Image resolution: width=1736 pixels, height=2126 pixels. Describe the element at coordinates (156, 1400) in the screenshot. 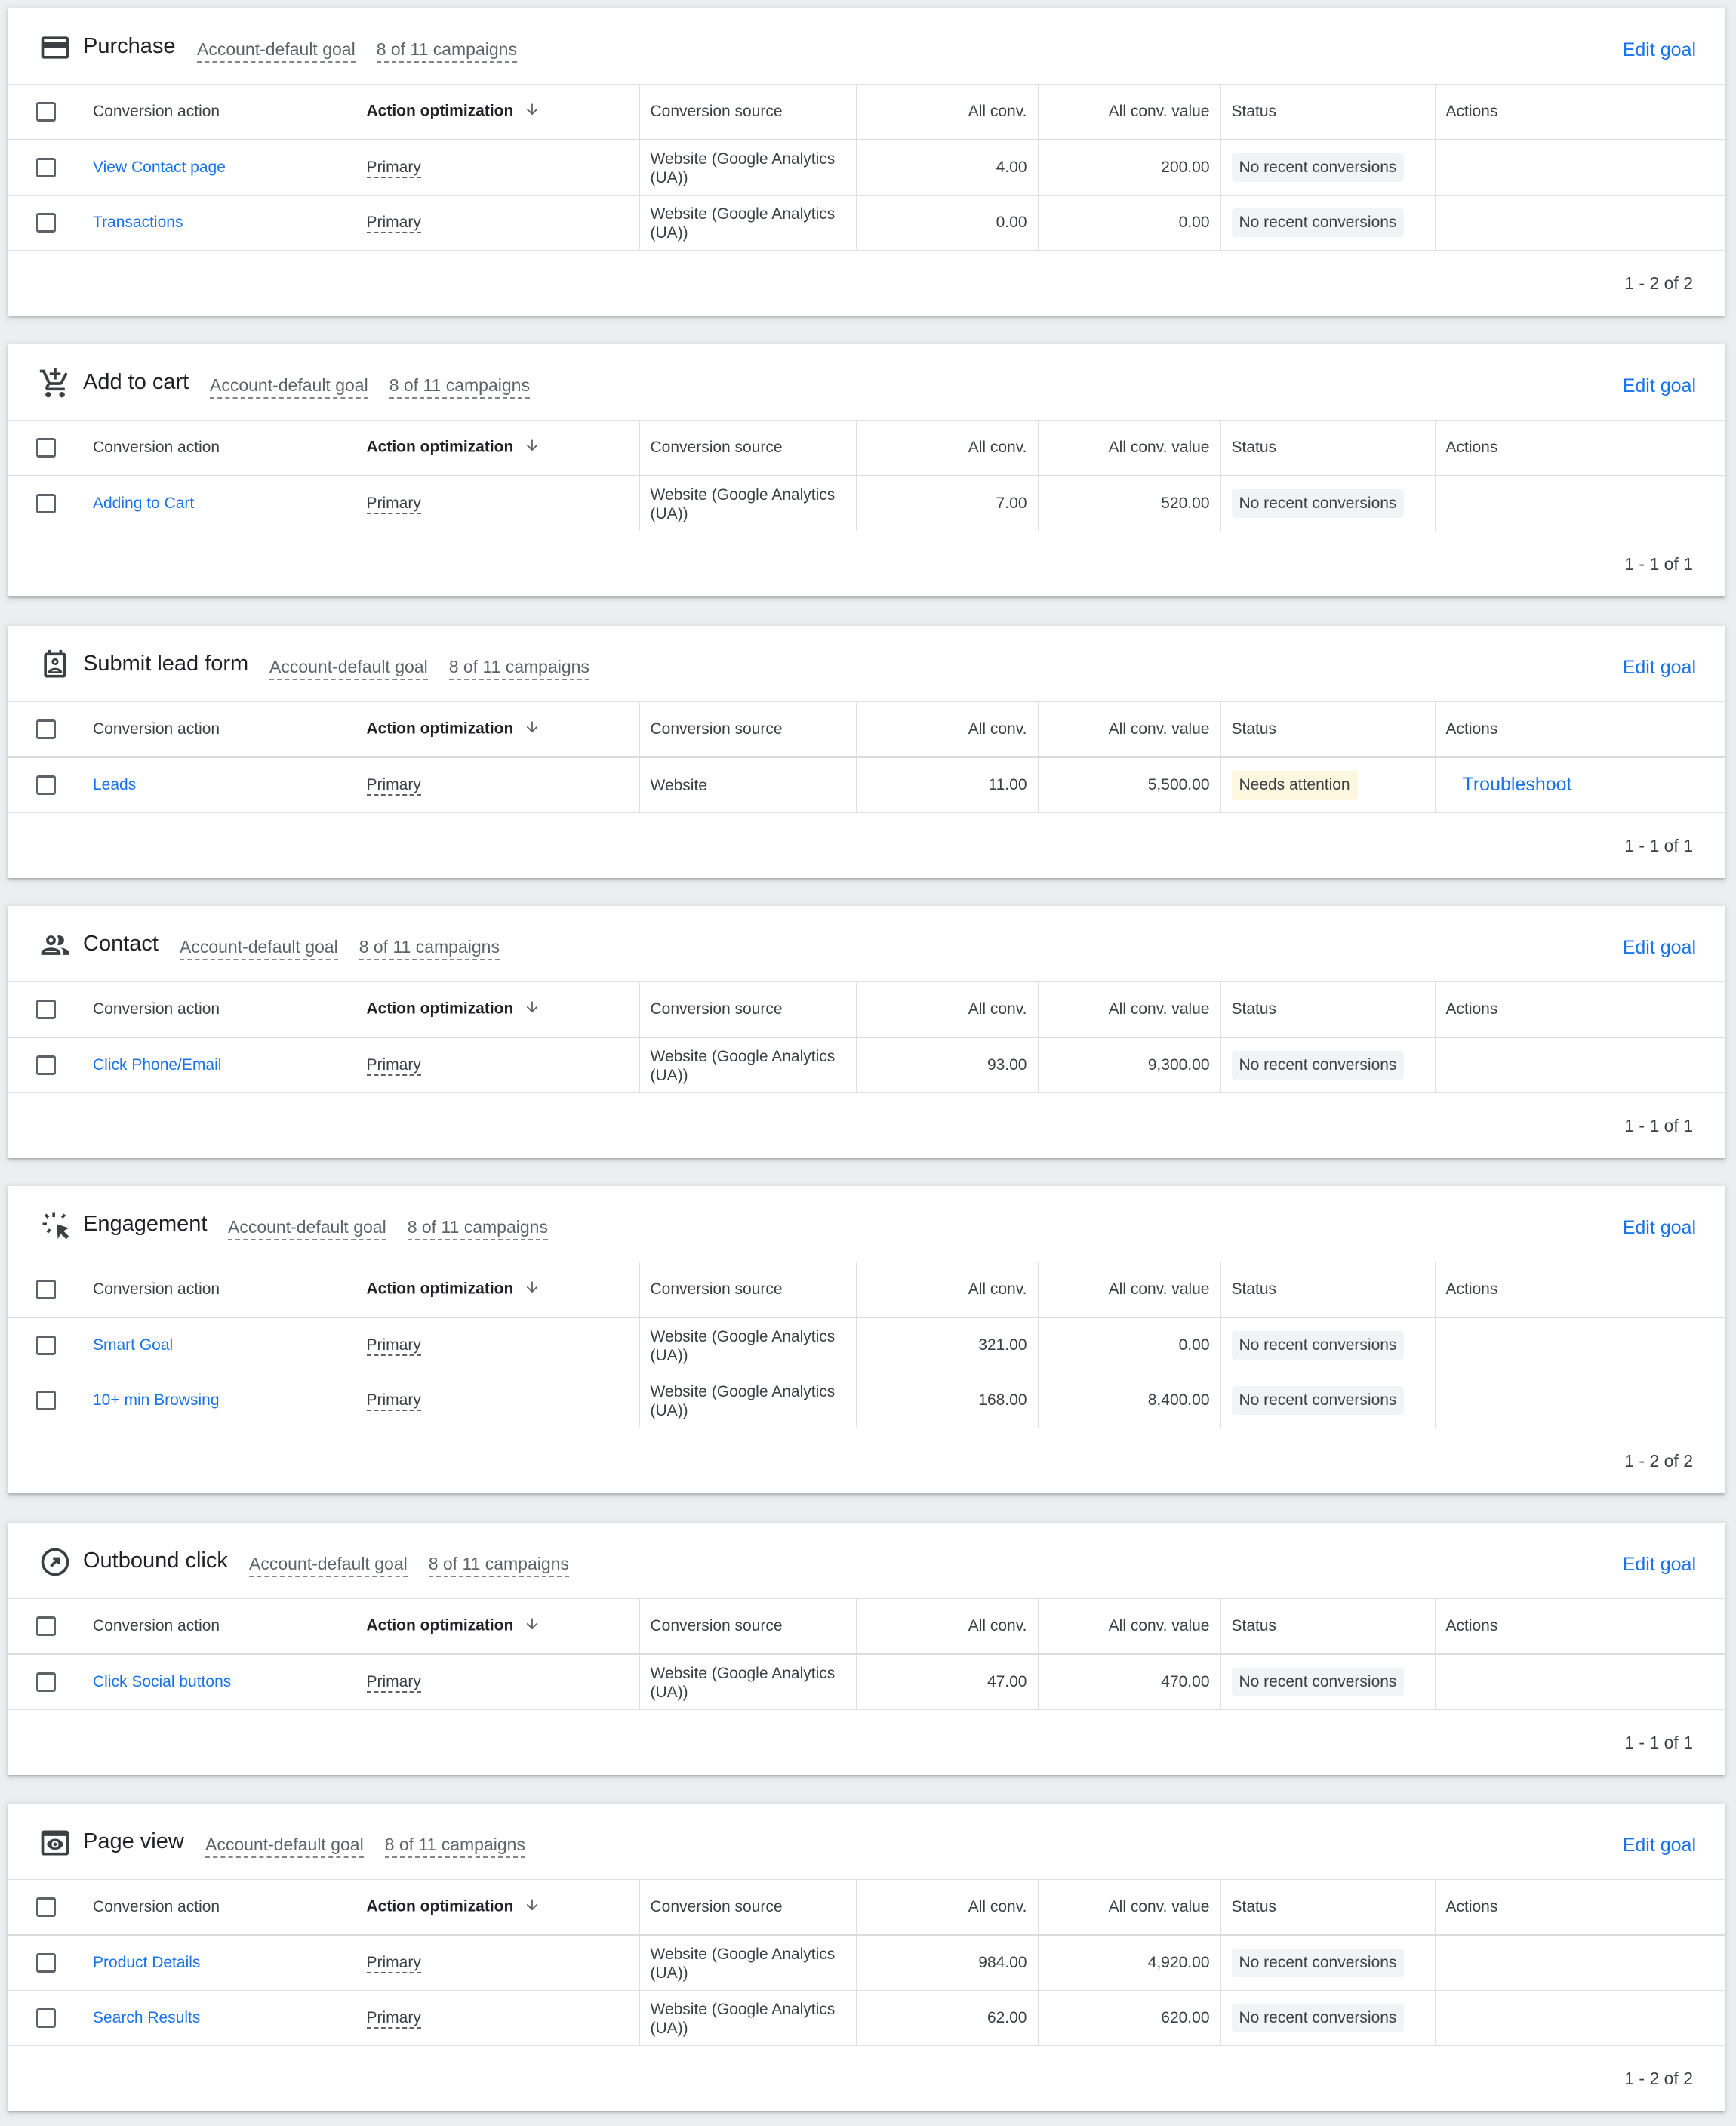

I see `conversion-action-link: 10+ min Browsing` at that location.